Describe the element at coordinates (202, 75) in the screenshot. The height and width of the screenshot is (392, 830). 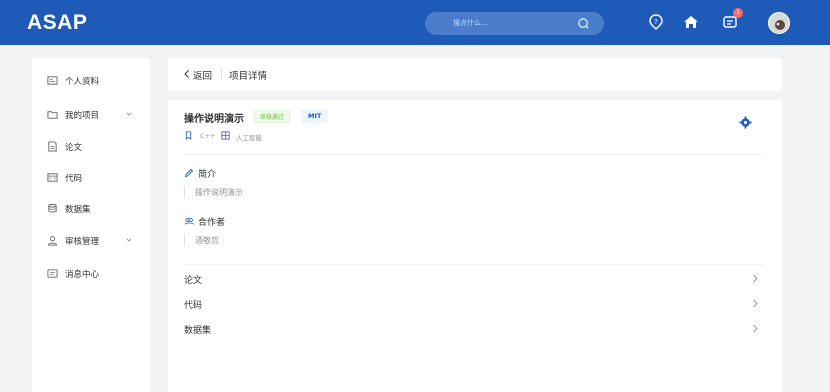
I see `back-link: 返回` at that location.